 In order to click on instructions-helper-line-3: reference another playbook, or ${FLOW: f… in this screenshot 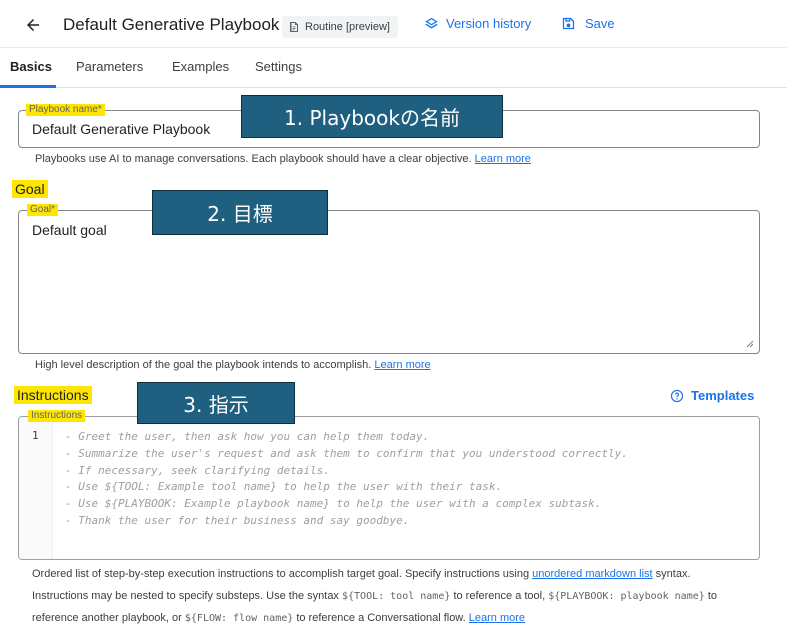, I will do `click(279, 618)`.